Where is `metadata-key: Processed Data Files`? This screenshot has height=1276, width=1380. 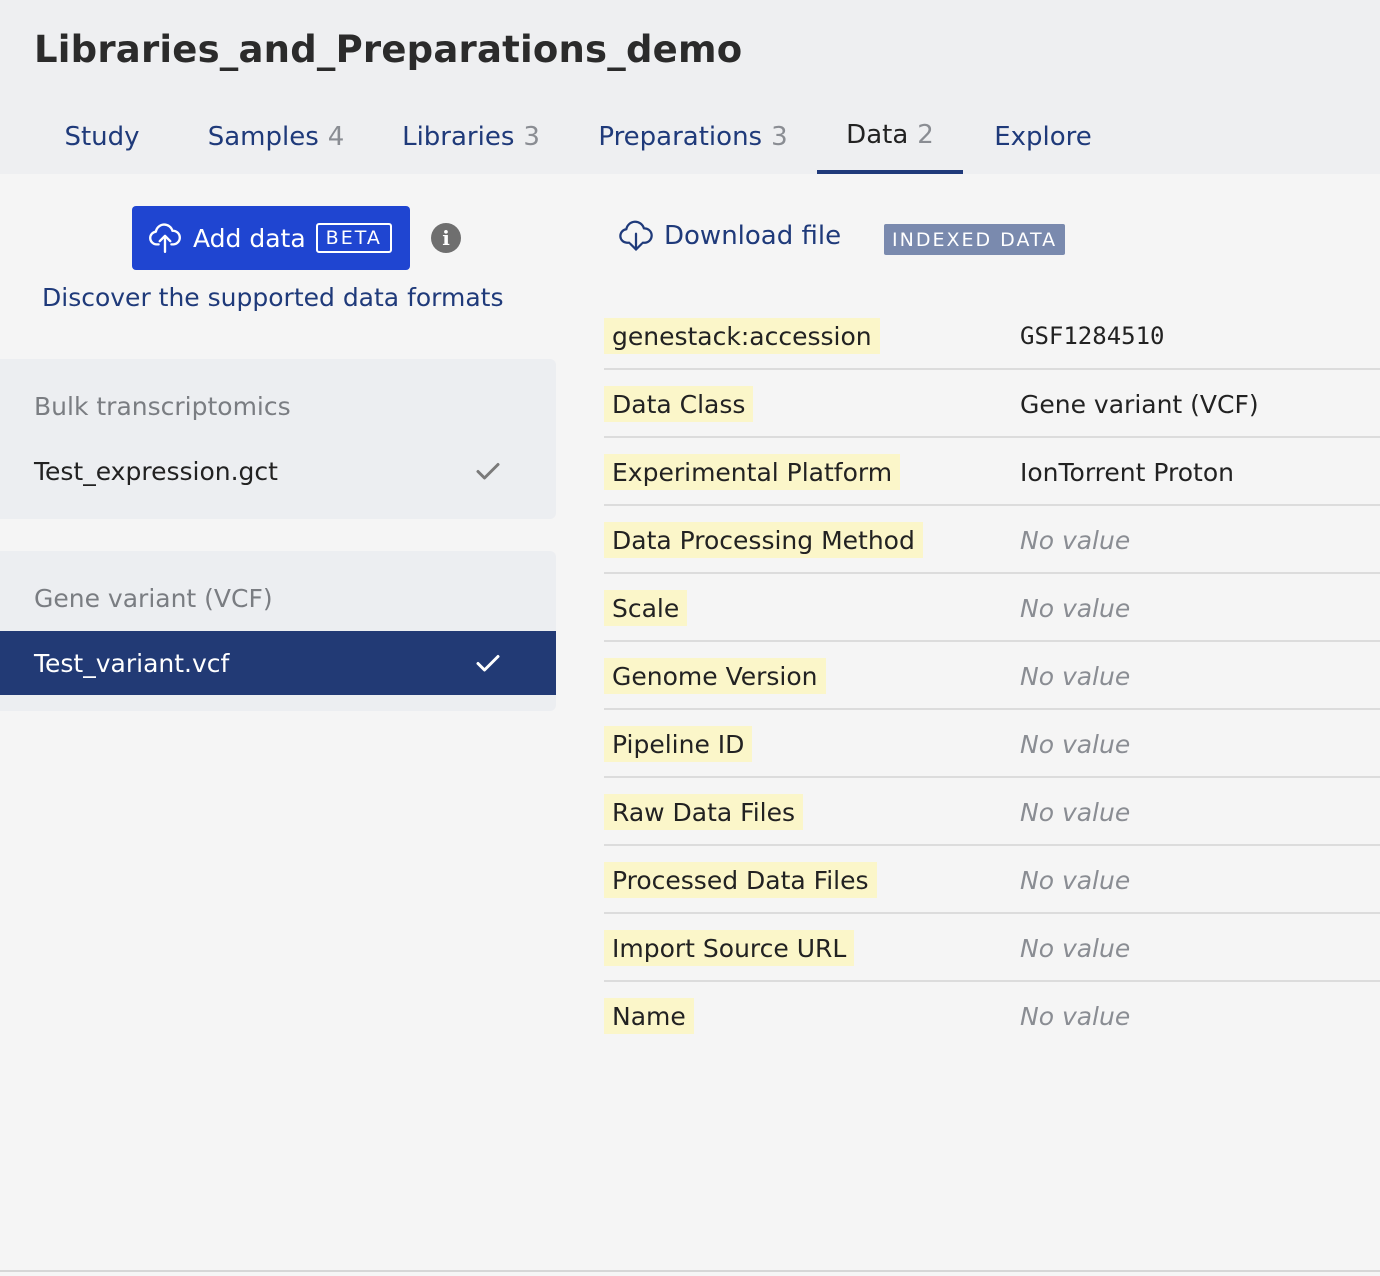
metadata-key: Processed Data Files is located at coordinates (740, 880).